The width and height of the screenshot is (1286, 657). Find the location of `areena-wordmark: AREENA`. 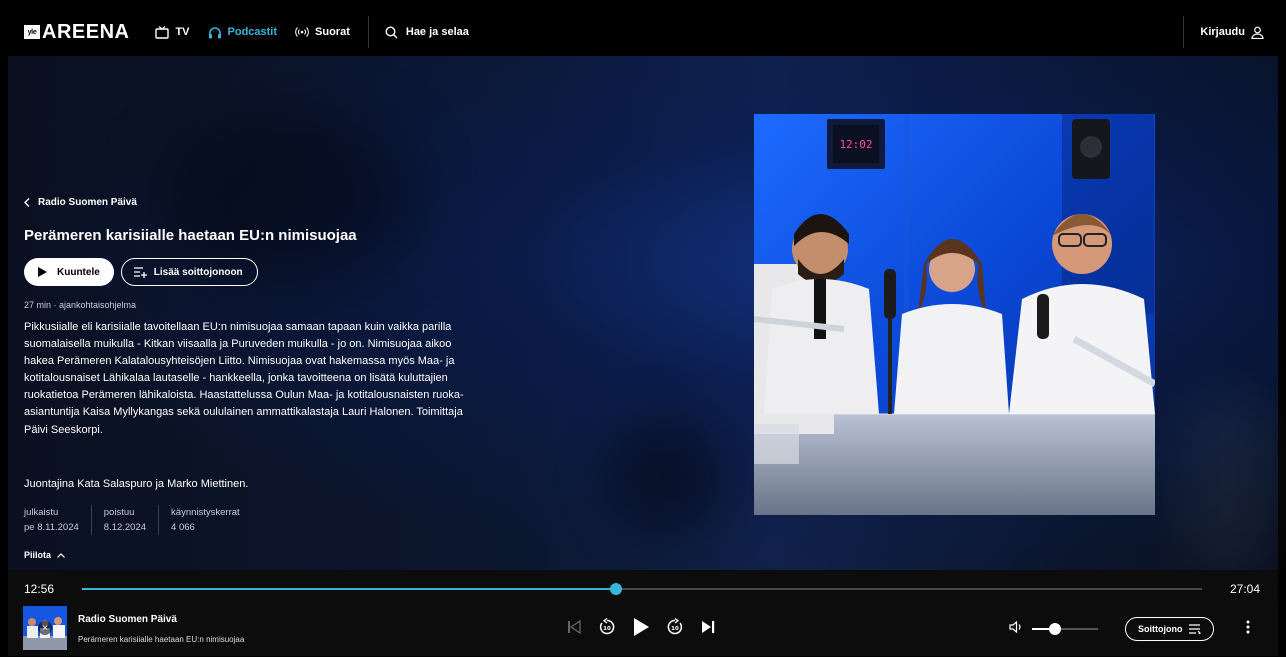

areena-wordmark: AREENA is located at coordinates (86, 31).